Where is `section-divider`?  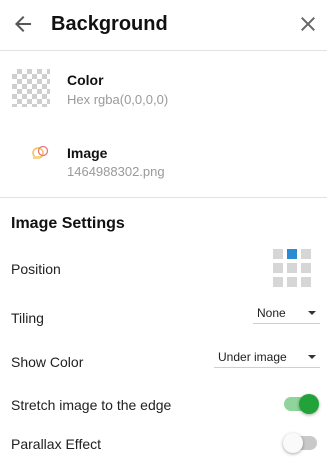
section-divider is located at coordinates (163, 197).